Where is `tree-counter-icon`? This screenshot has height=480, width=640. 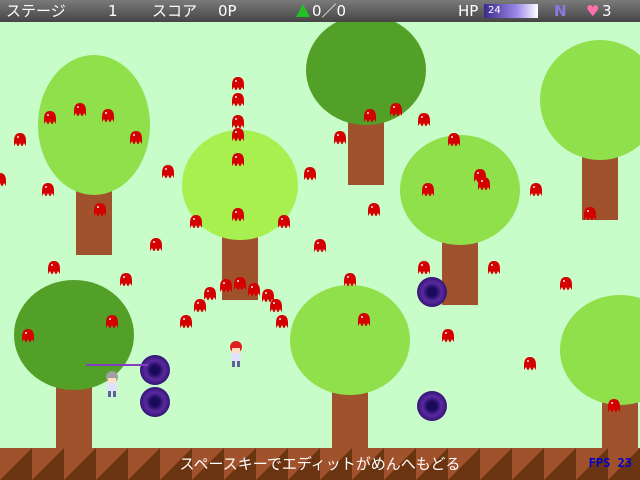
tree-counter-icon is located at coordinates (303, 10).